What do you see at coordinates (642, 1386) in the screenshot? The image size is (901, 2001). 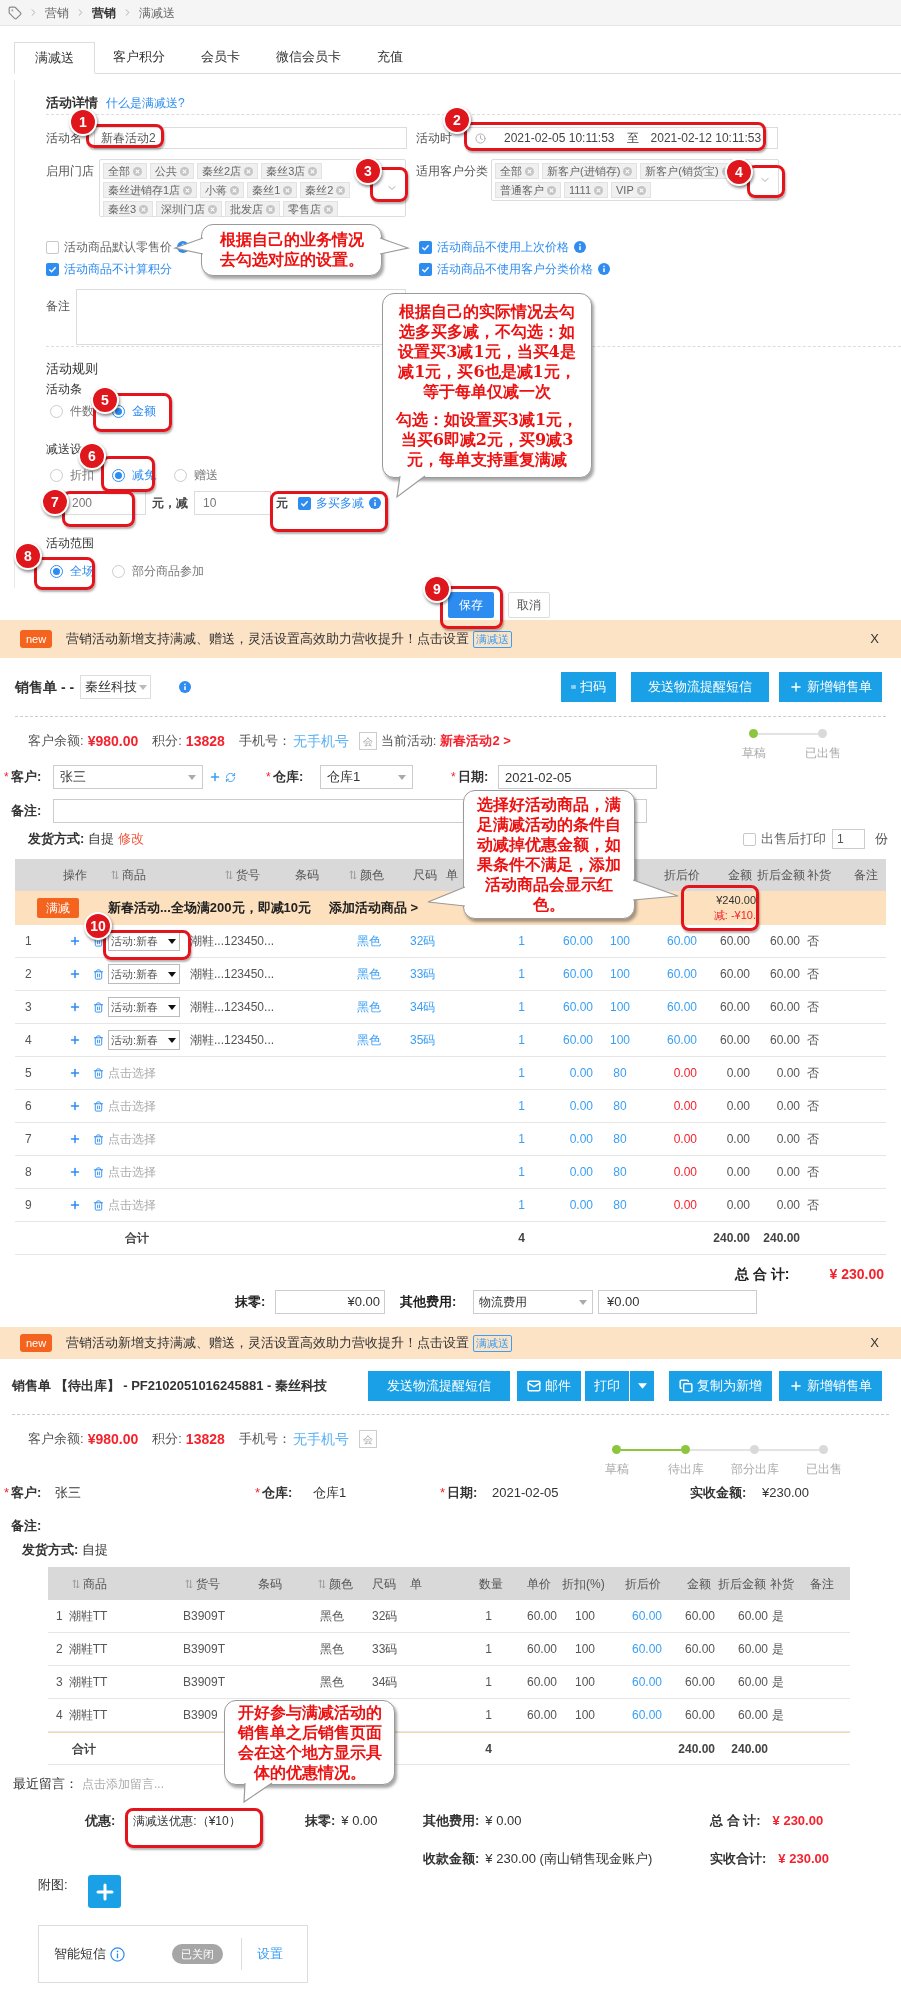 I see `print-menu-button` at bounding box center [642, 1386].